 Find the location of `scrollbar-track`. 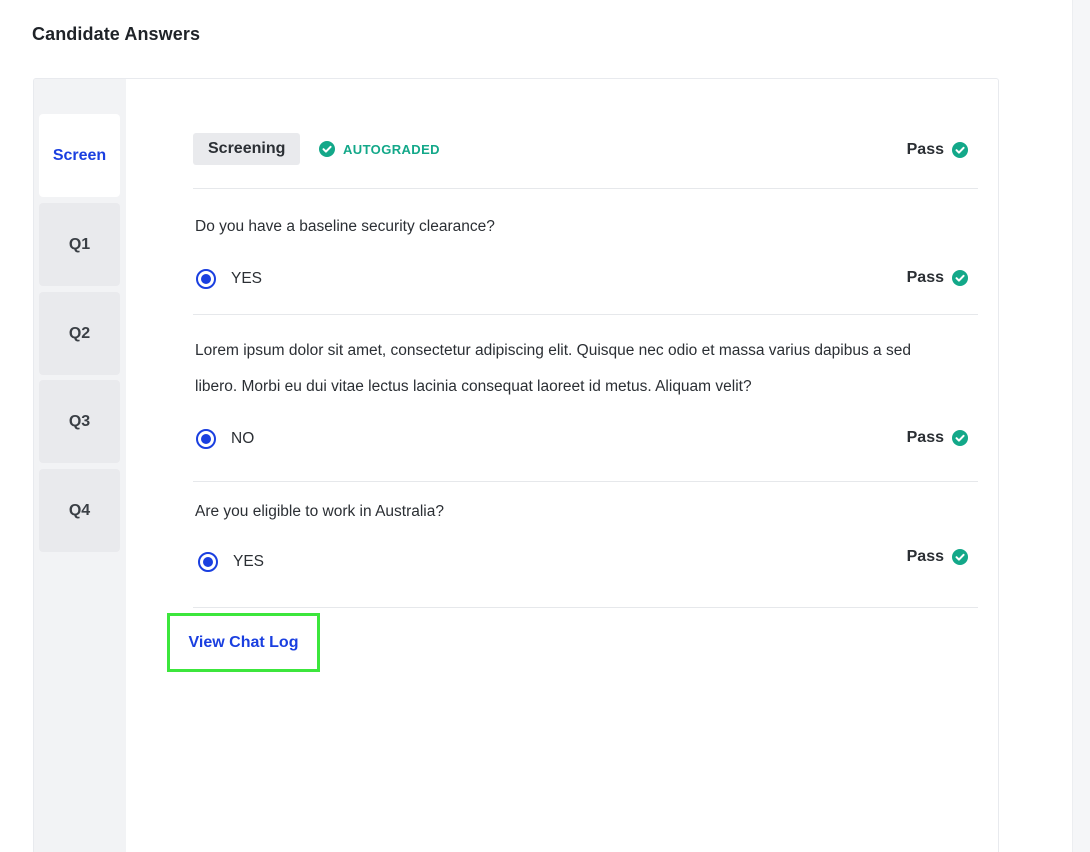

scrollbar-track is located at coordinates (1081, 426).